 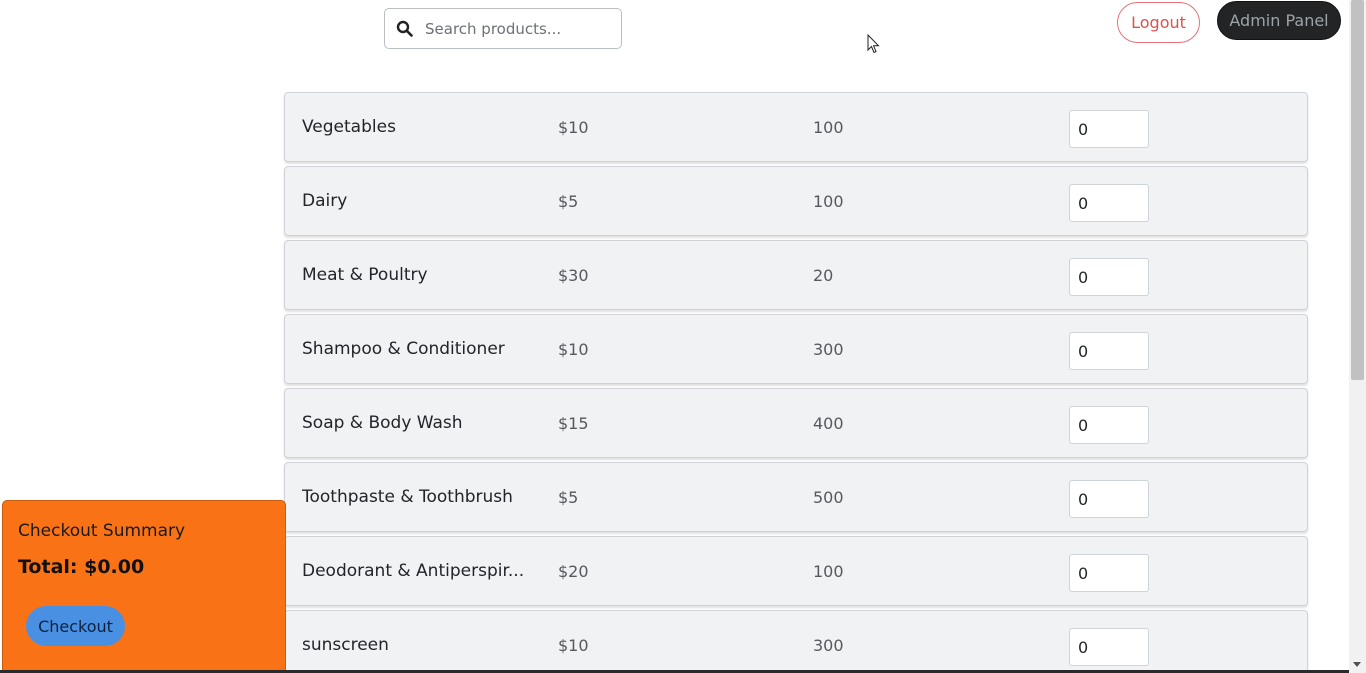 What do you see at coordinates (407, 497) in the screenshot?
I see `product-name: Toothpaste & Toothbrush` at bounding box center [407, 497].